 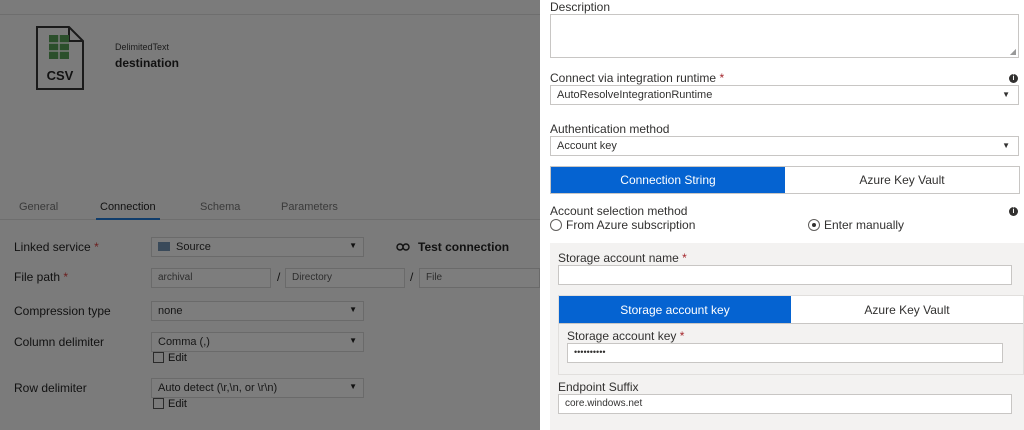 I want to click on row-delimiter-select: Auto detect (\r,\n, or \r\n) ▼, so click(x=257, y=388).